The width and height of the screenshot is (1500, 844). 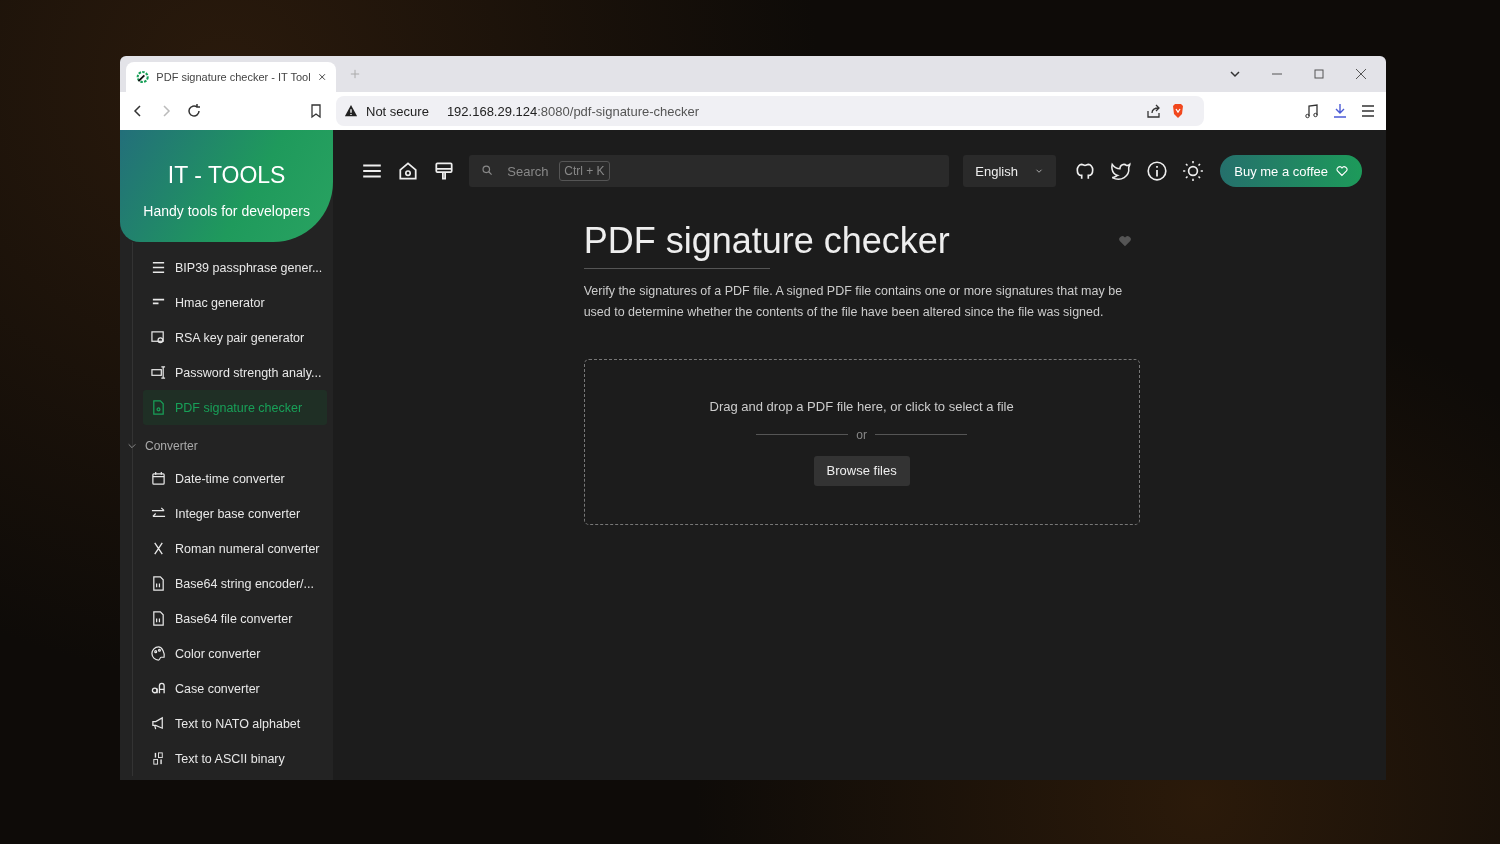 I want to click on sidebar-item: Hmac generator, so click(x=235, y=302).